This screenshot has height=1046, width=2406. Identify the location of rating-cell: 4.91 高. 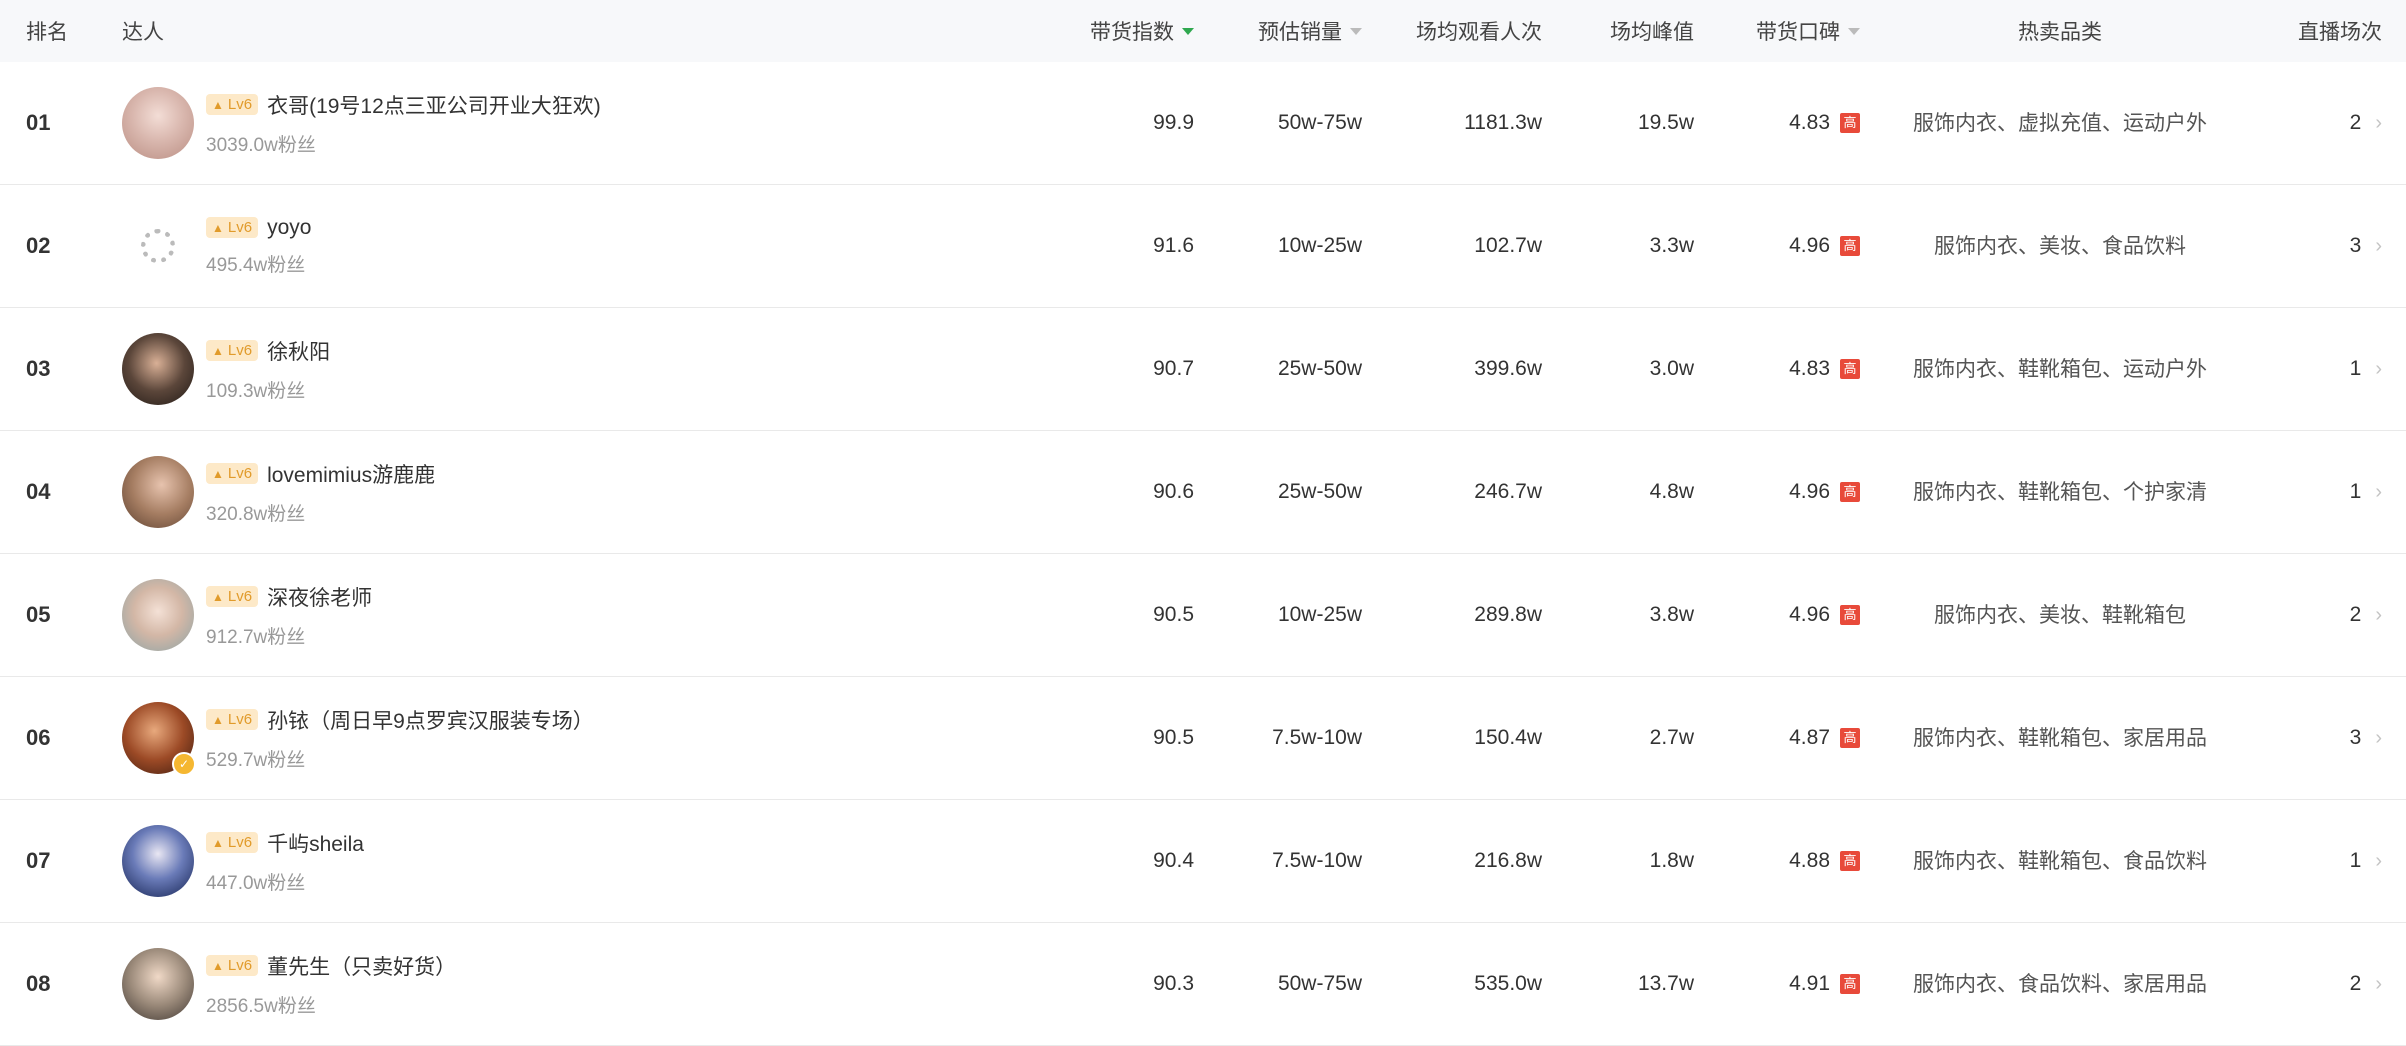
(1785, 984).